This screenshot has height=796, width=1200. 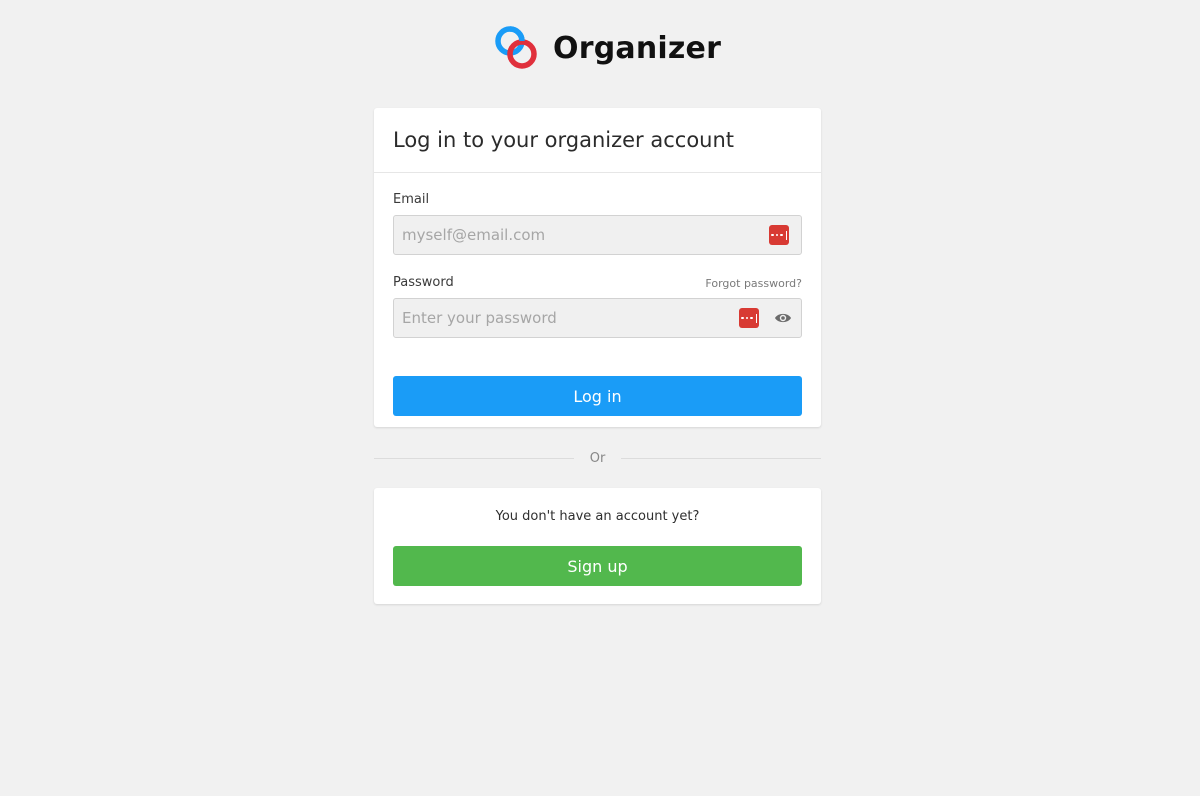 I want to click on or-divider: Or, so click(x=598, y=458).